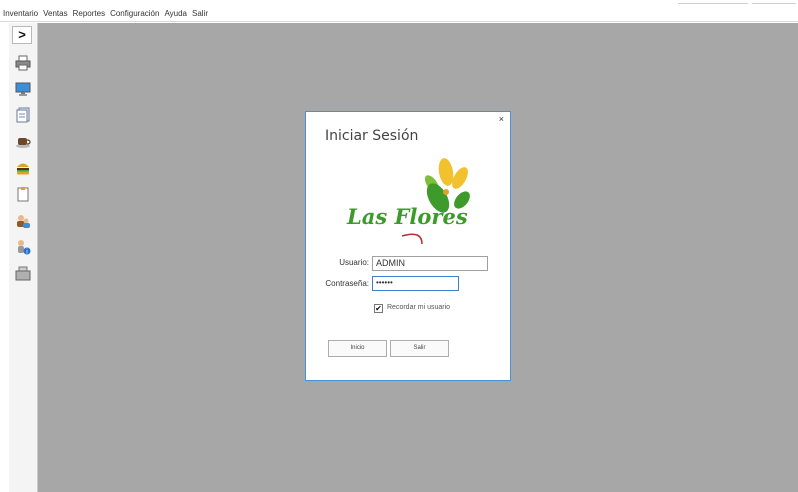 This screenshot has width=798, height=492. What do you see at coordinates (23, 194) in the screenshot?
I see `clipboard-icon` at bounding box center [23, 194].